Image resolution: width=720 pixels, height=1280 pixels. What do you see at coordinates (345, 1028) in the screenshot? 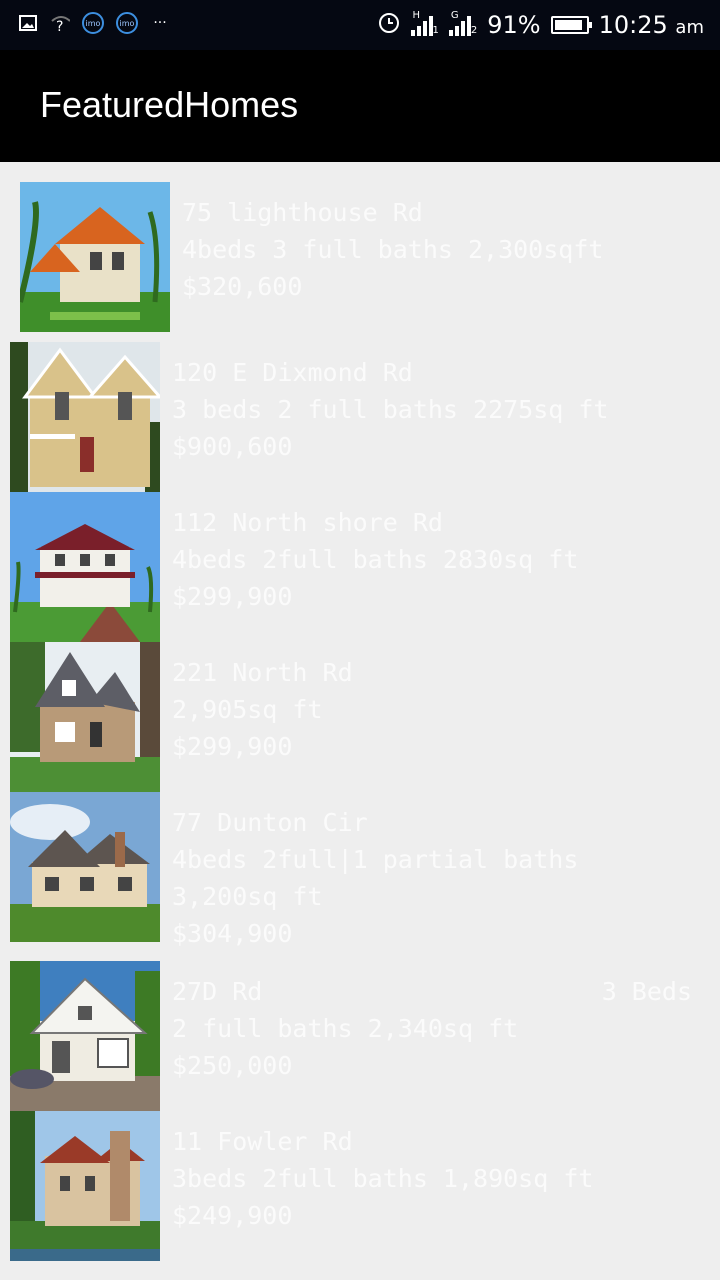
I see `listing-details: 2 full baths 2,340sq ft` at bounding box center [345, 1028].